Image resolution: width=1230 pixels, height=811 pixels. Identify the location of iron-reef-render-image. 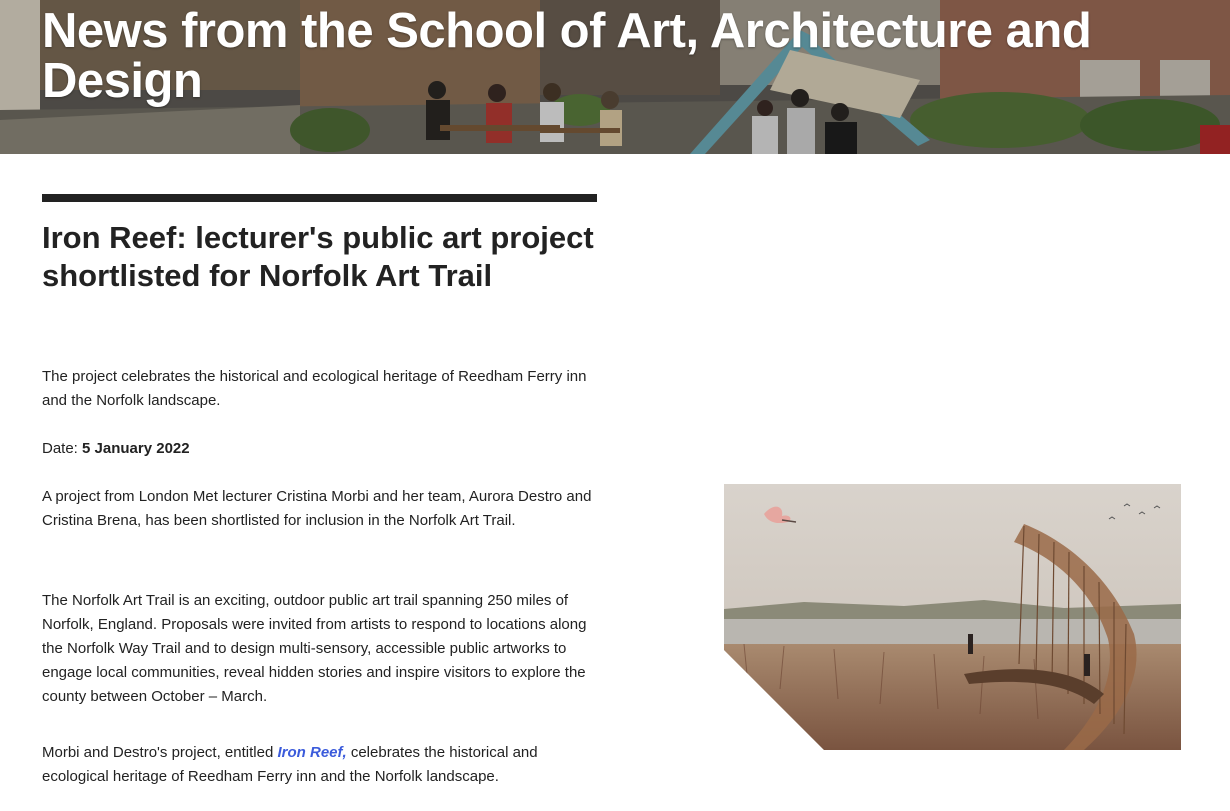
(952, 617).